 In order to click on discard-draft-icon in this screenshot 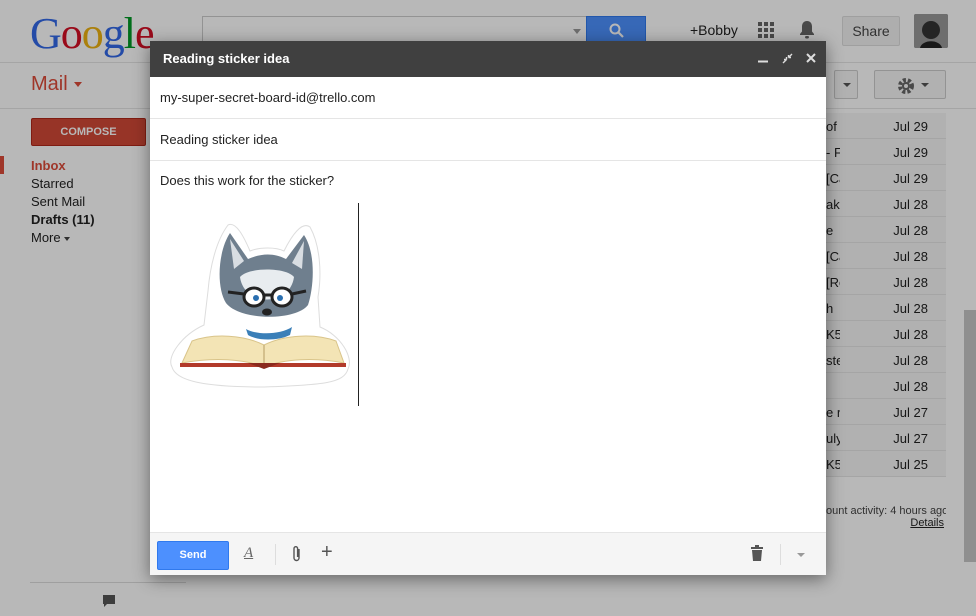, I will do `click(757, 553)`.